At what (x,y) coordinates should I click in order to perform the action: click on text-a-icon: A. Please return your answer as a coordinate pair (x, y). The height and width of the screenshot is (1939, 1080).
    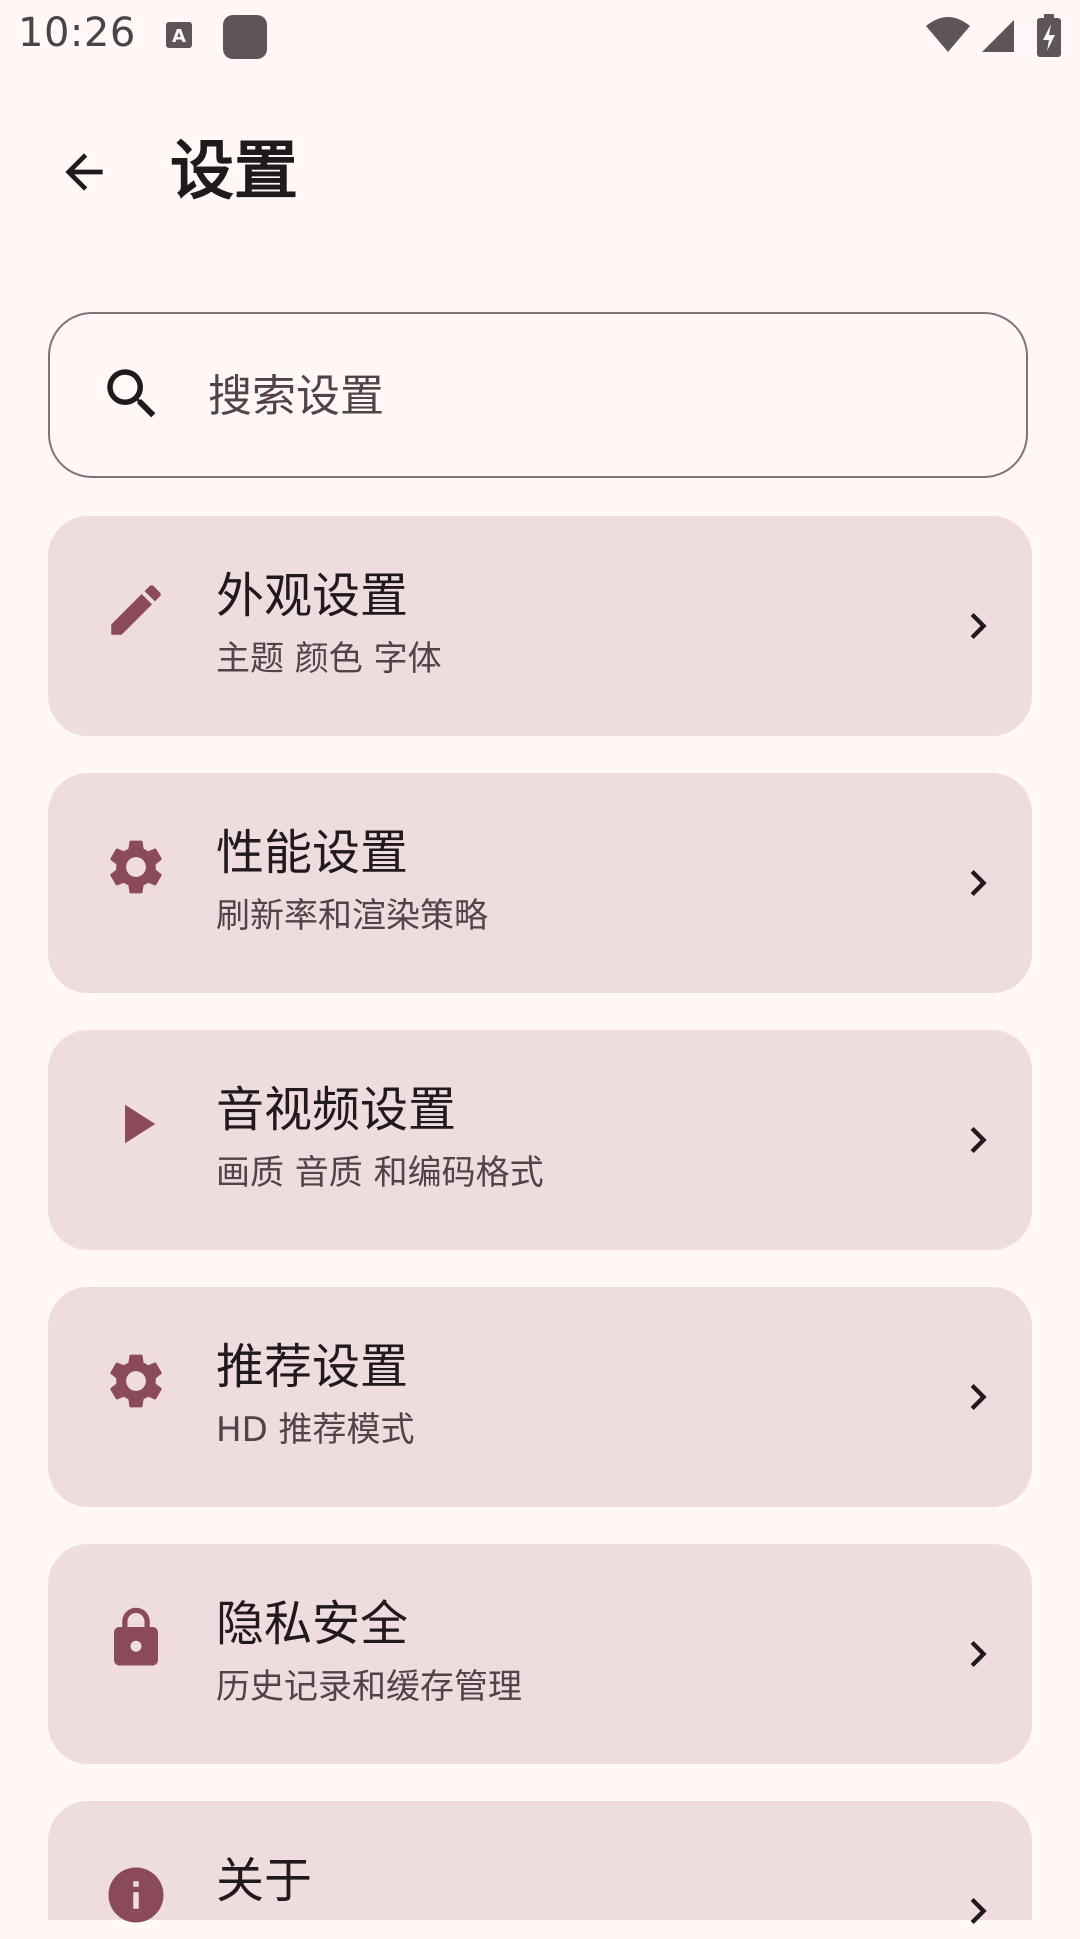
    Looking at the image, I should click on (179, 35).